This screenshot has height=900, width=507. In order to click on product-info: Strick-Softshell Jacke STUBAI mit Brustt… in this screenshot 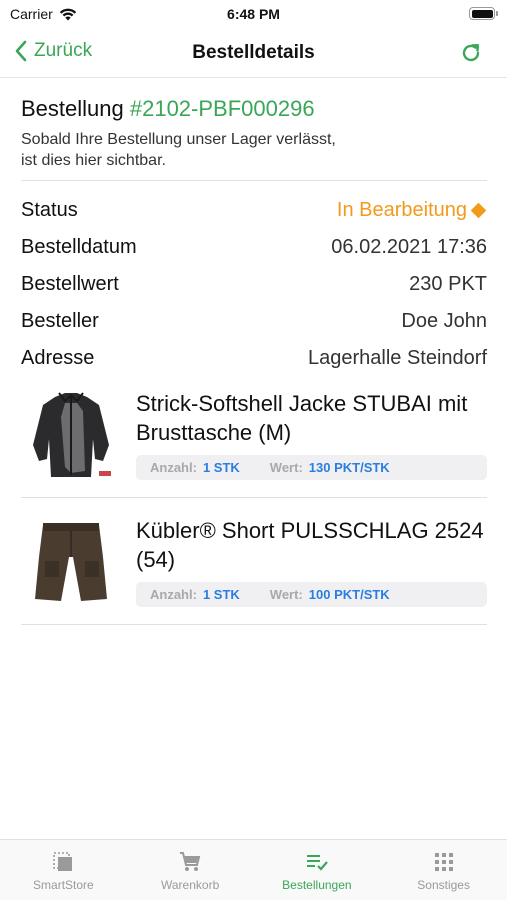, I will do `click(311, 435)`.